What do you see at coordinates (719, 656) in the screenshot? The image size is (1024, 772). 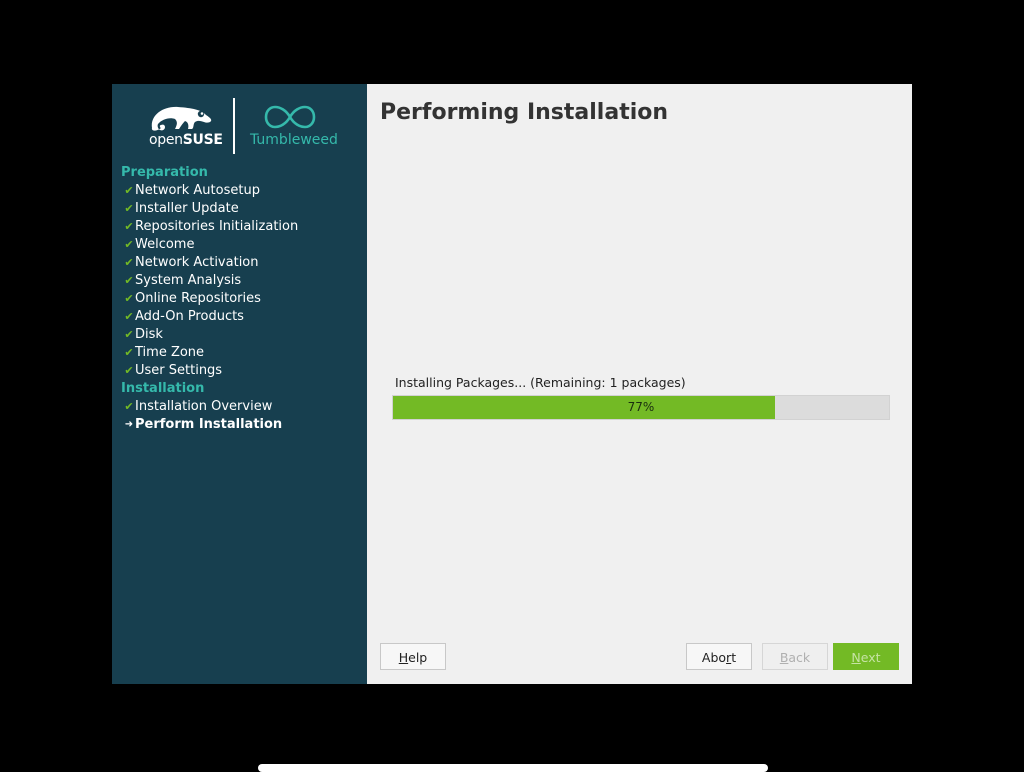 I see `abort-button: Abort` at bounding box center [719, 656].